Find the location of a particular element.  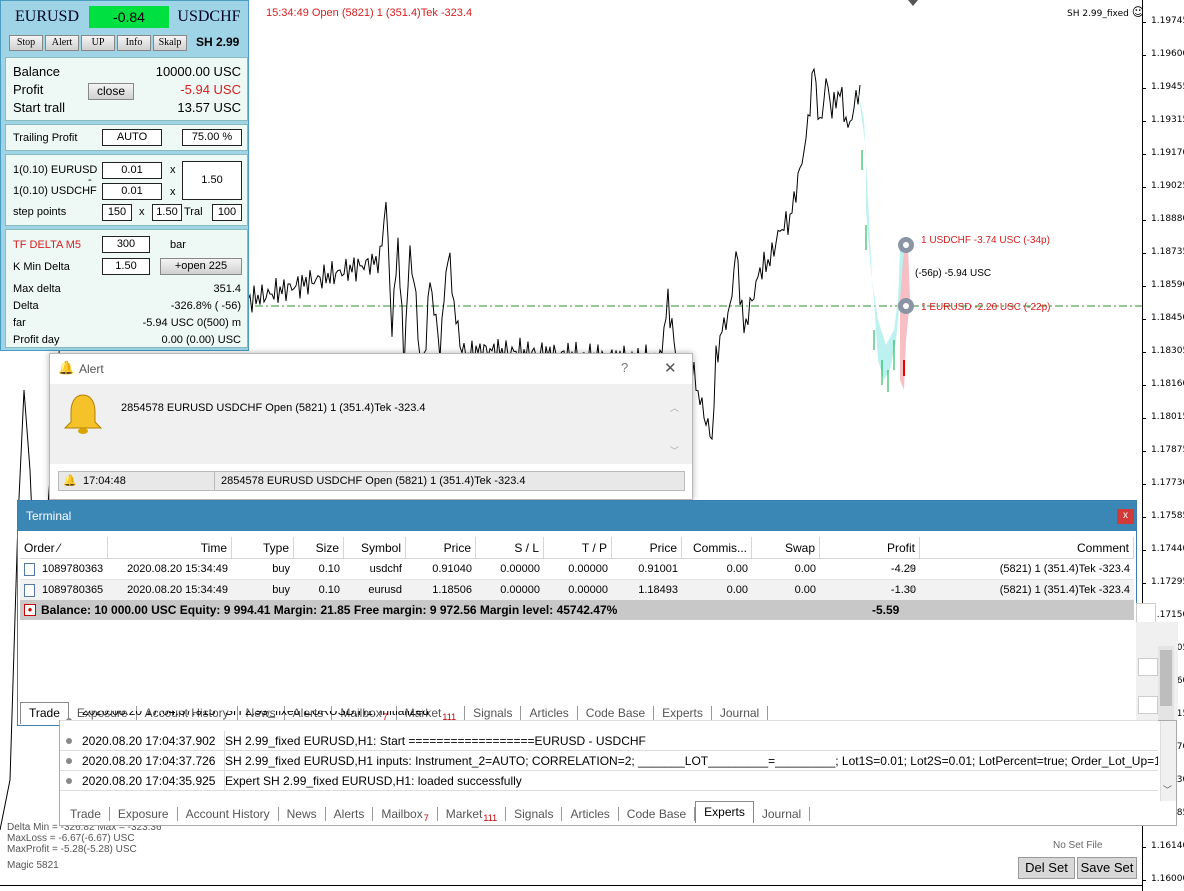

terminal-close-button: x is located at coordinates (1125, 516).